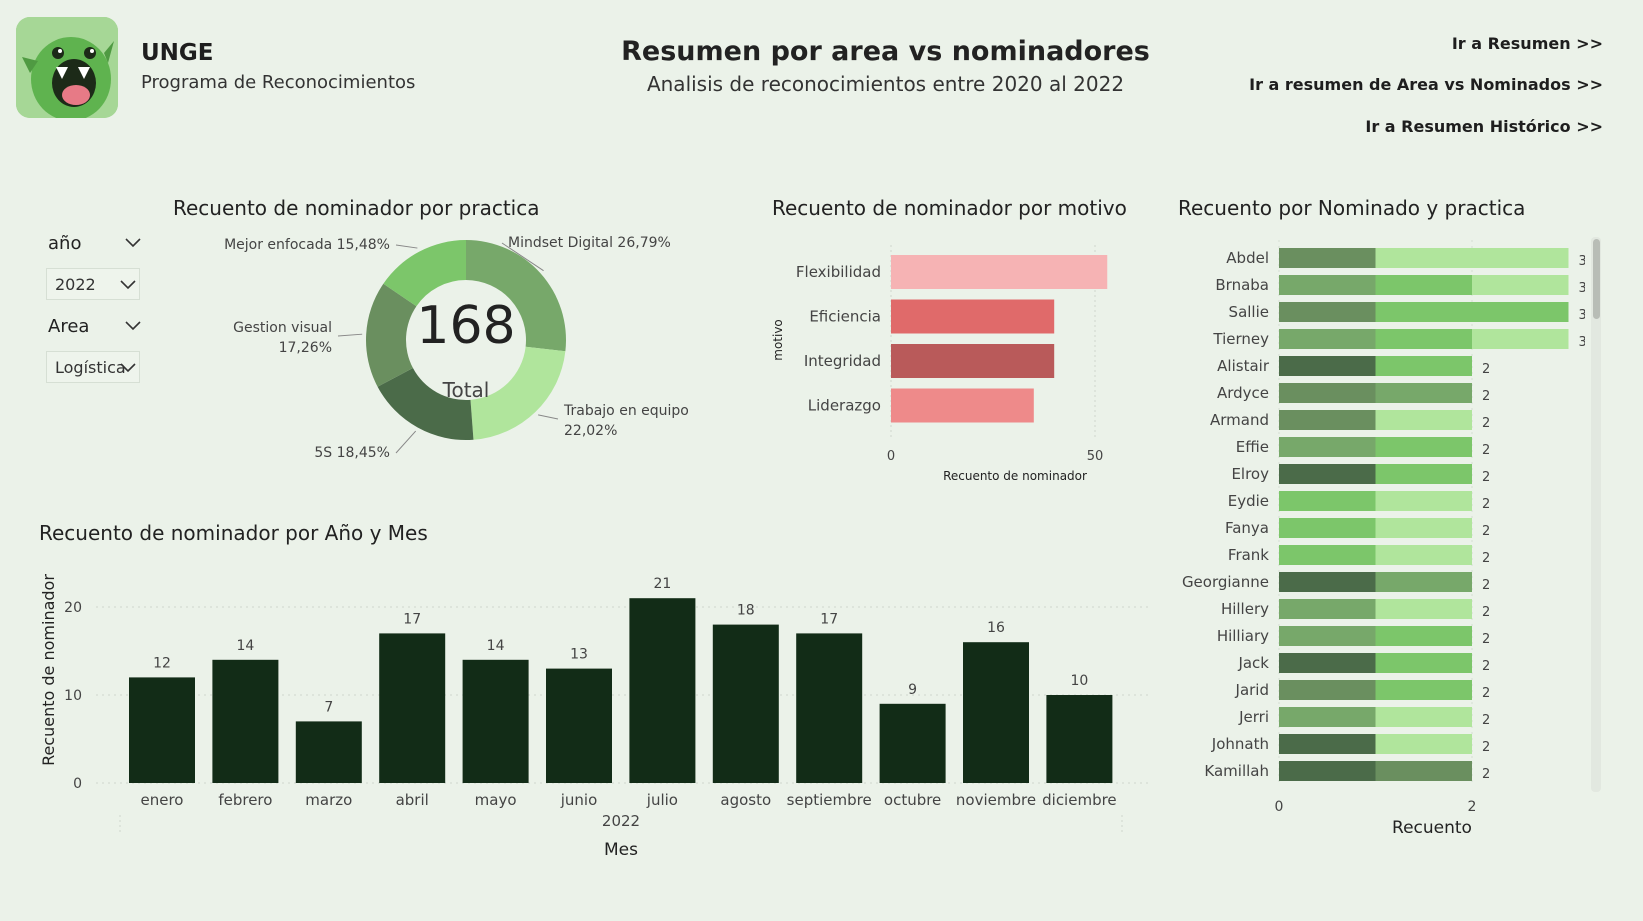  I want to click on nominado-name-label: Kamillah, so click(1236, 771).